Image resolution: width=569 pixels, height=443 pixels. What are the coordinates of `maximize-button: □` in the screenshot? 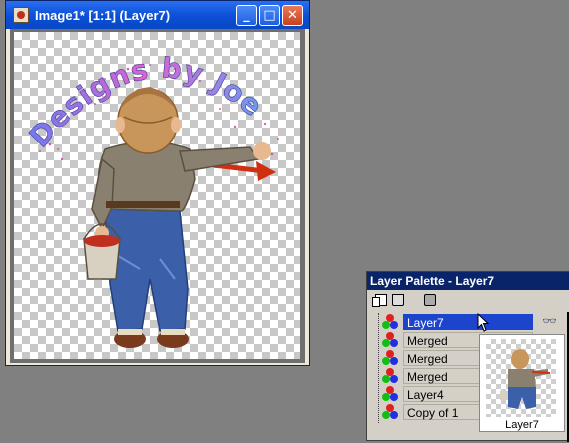 It's located at (269, 15).